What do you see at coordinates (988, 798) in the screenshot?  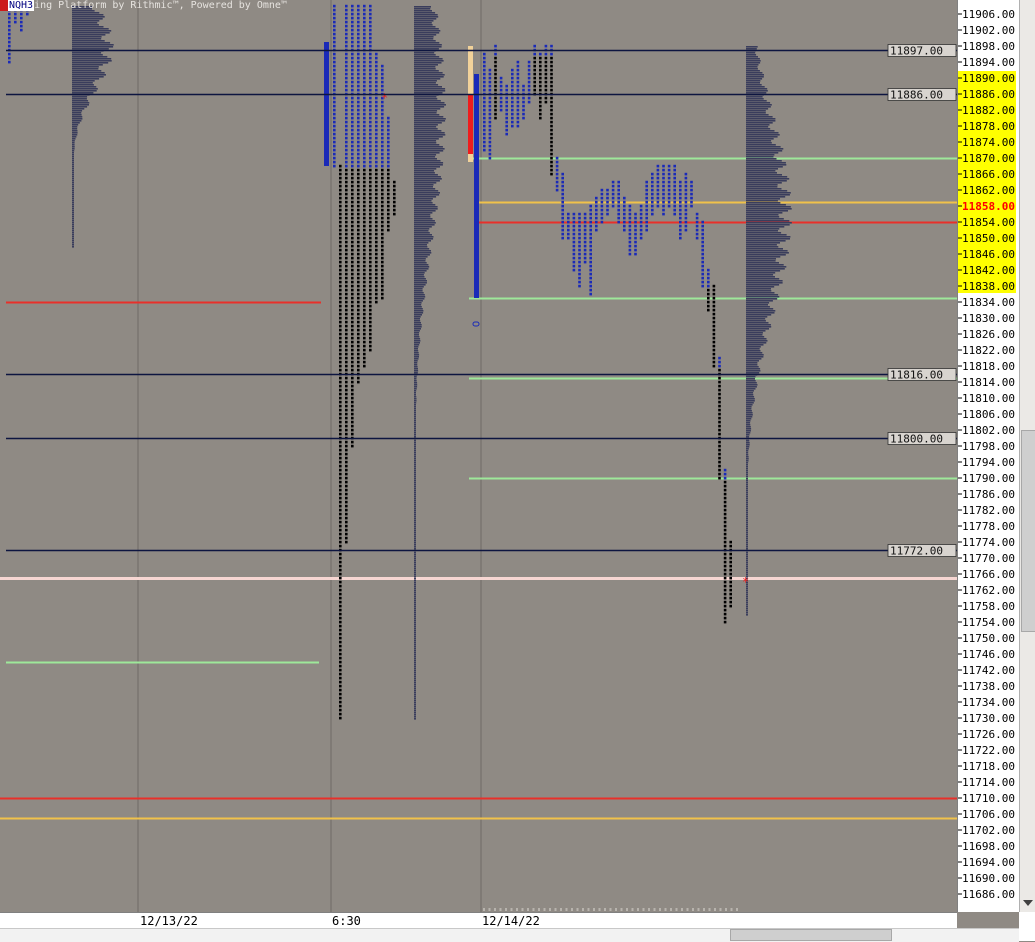 I see `price-tick-label: 11710.00` at bounding box center [988, 798].